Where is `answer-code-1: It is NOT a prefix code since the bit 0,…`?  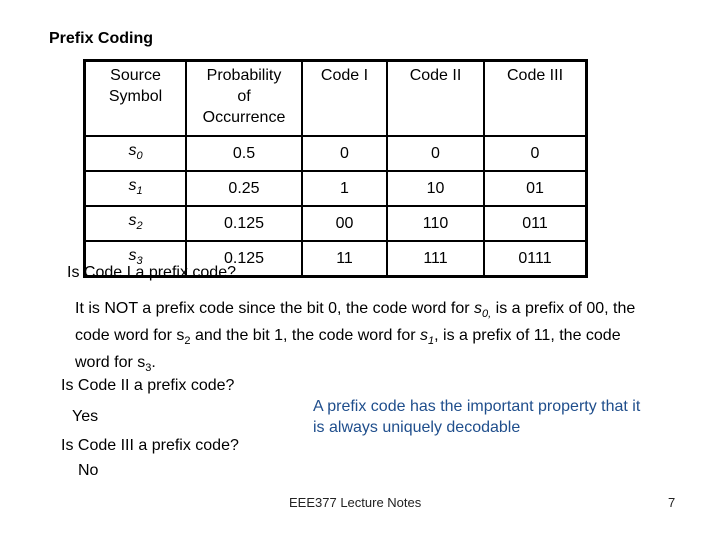 answer-code-1: It is NOT a prefix code since the bit 0,… is located at coordinates (365, 338).